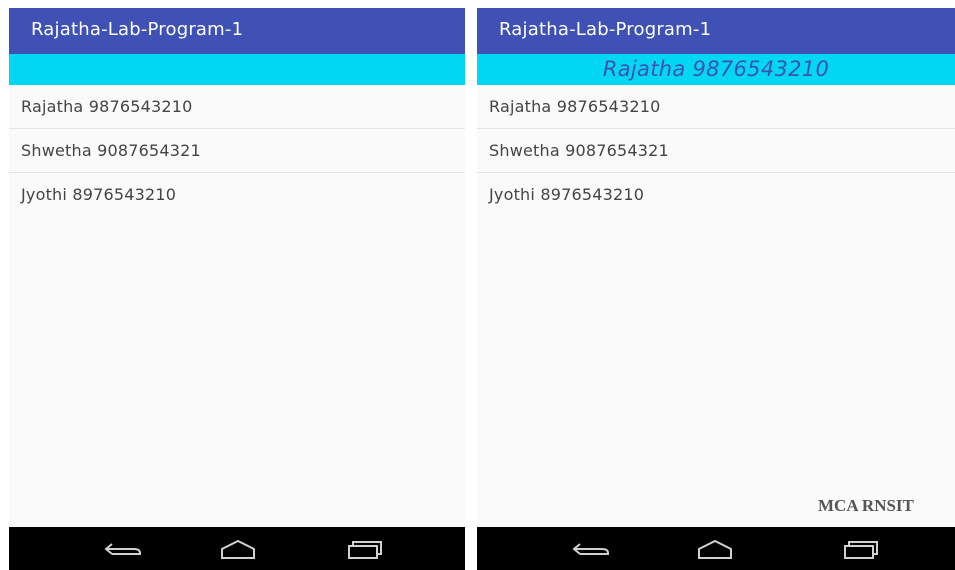 The width and height of the screenshot is (955, 570). I want to click on selected-contact-display: Rajatha 9876543210, so click(716, 69).